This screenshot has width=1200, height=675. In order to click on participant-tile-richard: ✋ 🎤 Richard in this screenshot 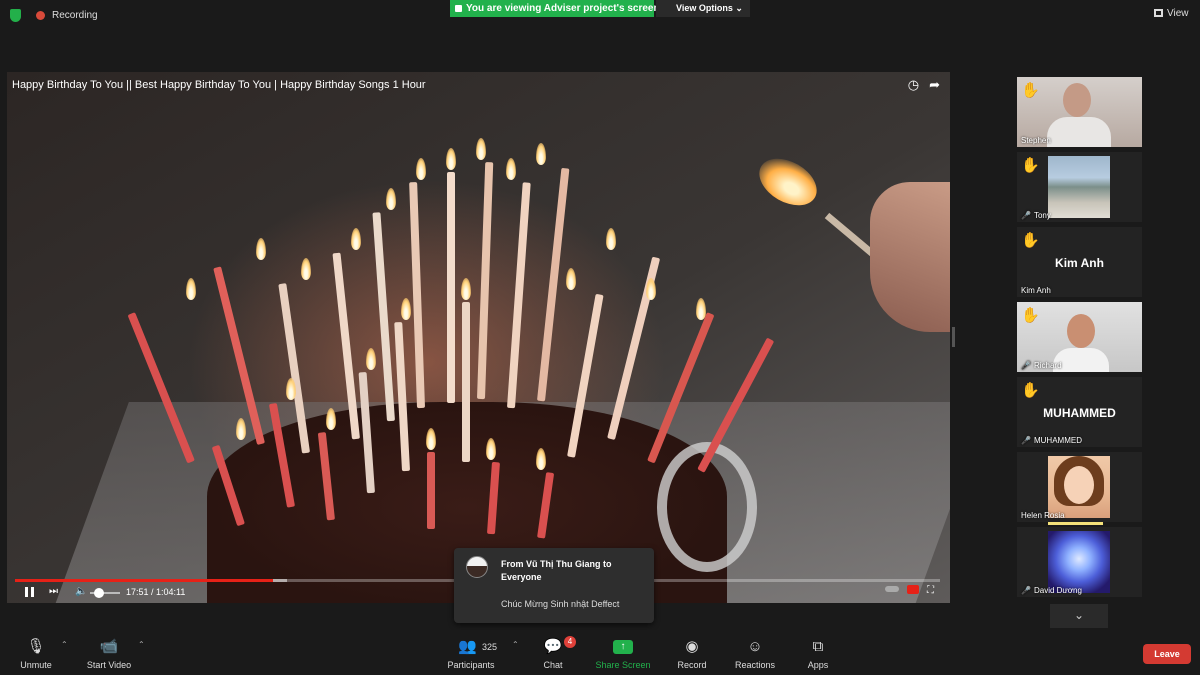, I will do `click(1079, 337)`.